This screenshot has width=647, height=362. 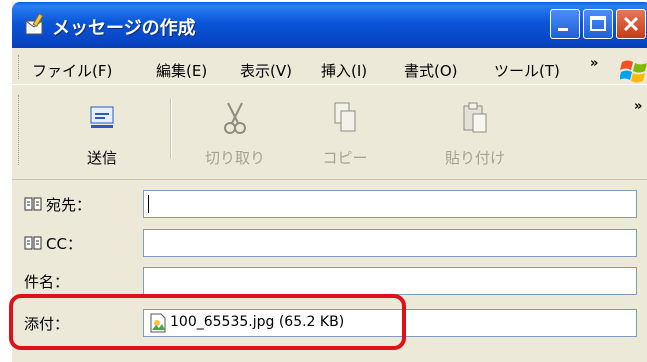 What do you see at coordinates (527, 70) in the screenshot?
I see `menu-tools: ツール(T)` at bounding box center [527, 70].